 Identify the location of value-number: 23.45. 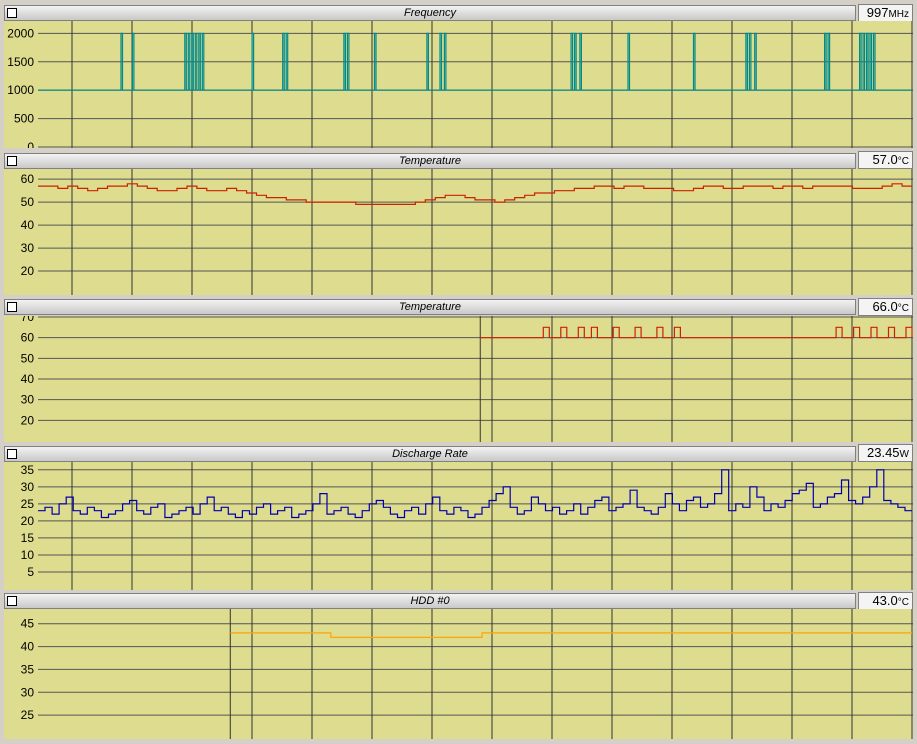
(883, 452).